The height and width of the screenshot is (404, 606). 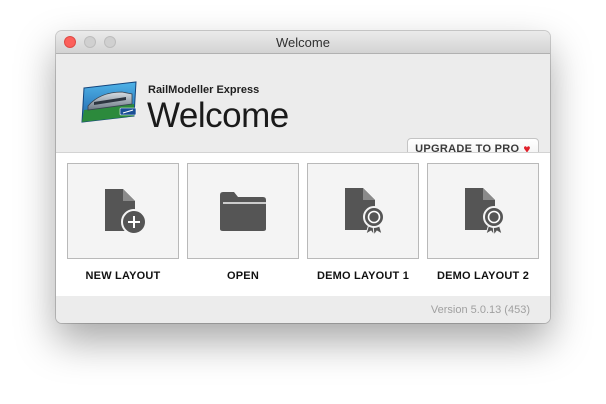 What do you see at coordinates (123, 276) in the screenshot?
I see `new-layout-label: NEW LAYOUT` at bounding box center [123, 276].